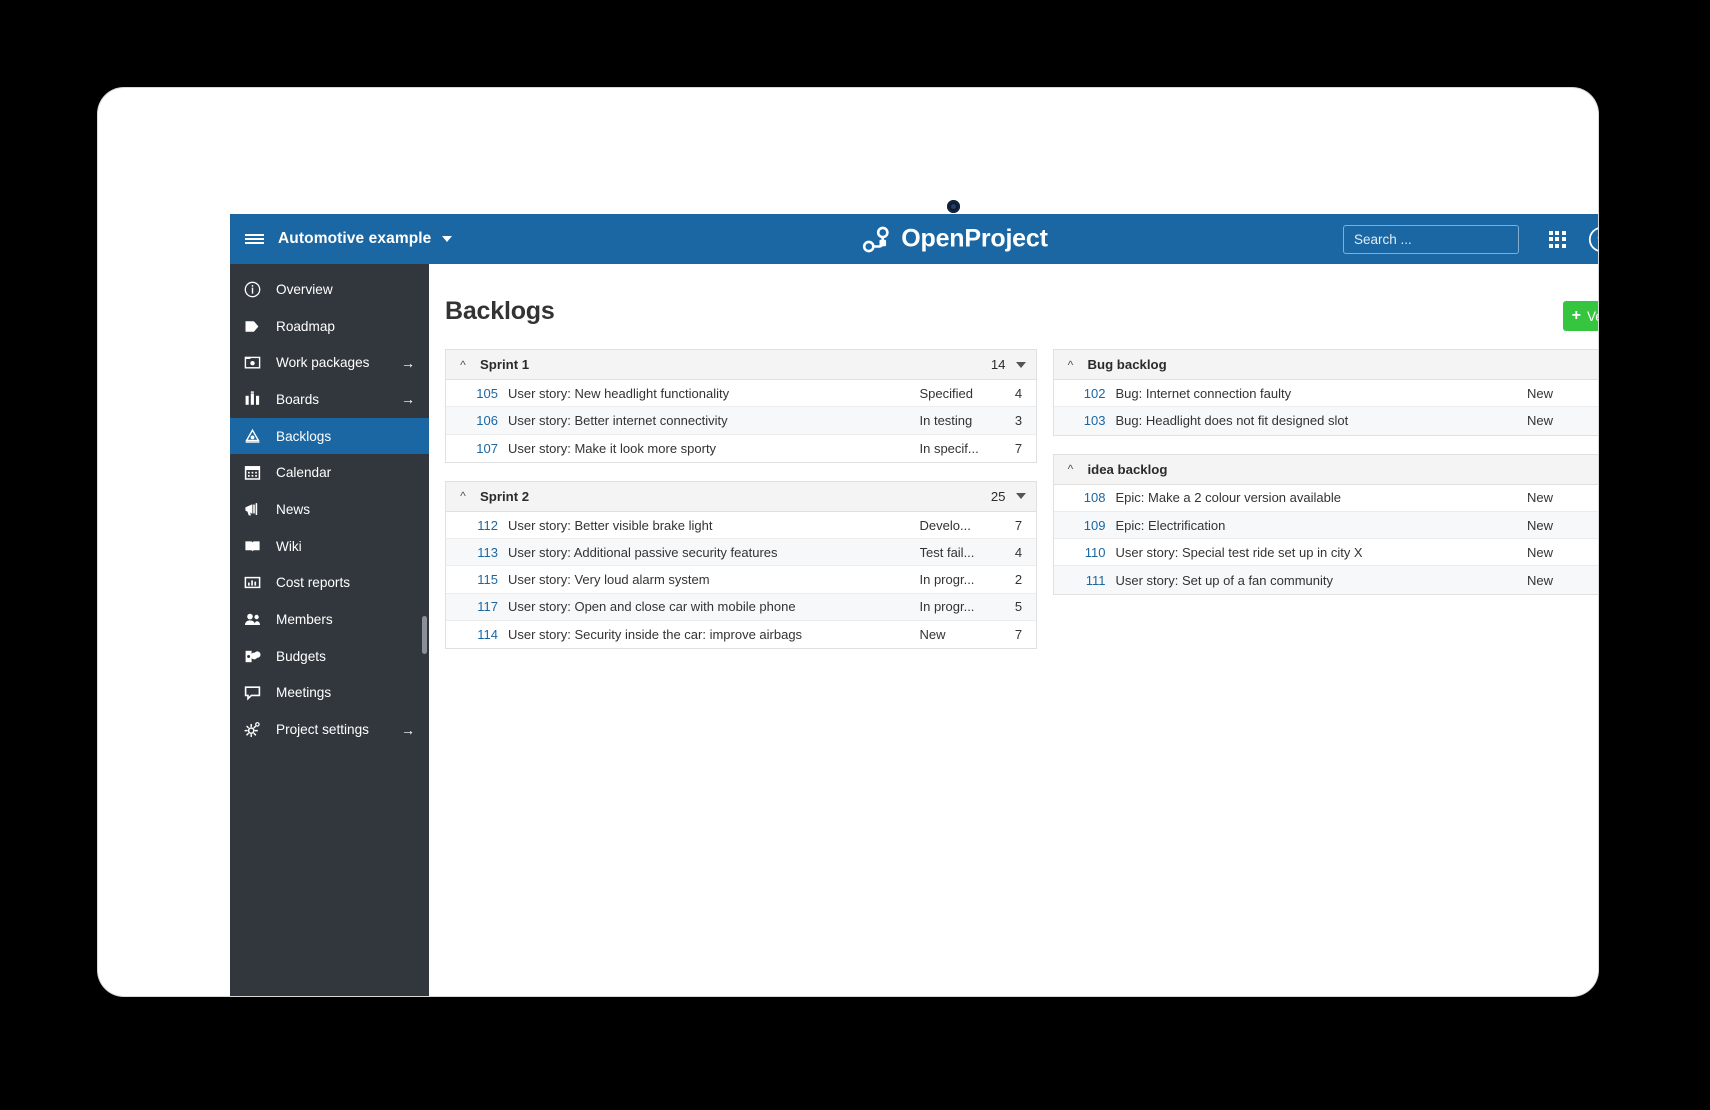 This screenshot has height=1110, width=1710. What do you see at coordinates (257, 436) in the screenshot?
I see `backlogs-icon` at bounding box center [257, 436].